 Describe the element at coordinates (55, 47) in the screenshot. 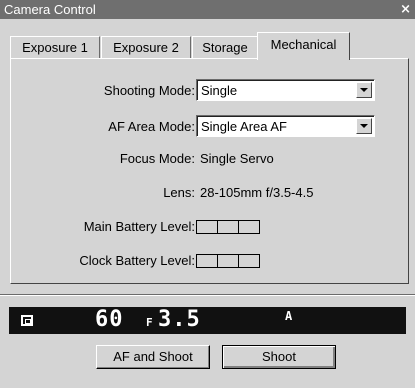

I see `tab-exposure-1: Exposure 1` at that location.